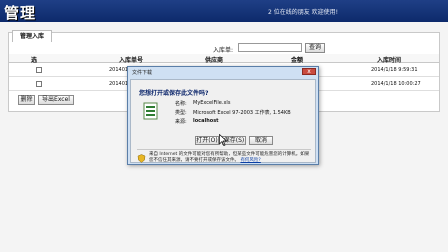  I want to click on column-header-time: 入库时间, so click(389, 60).